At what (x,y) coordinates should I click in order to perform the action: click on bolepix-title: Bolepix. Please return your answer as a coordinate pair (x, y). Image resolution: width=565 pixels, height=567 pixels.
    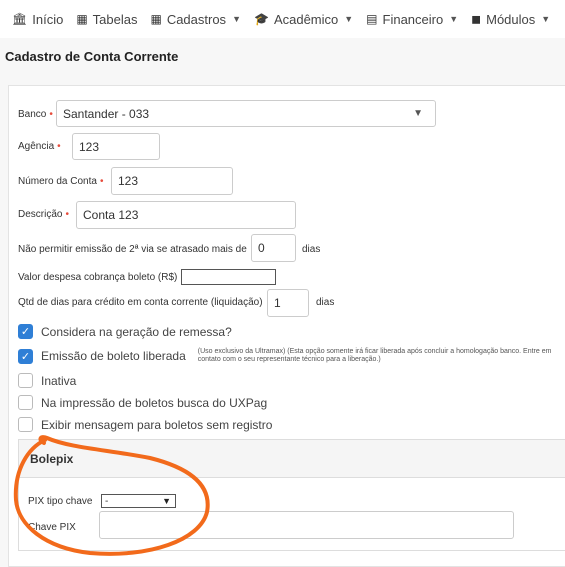
    Looking at the image, I should click on (292, 459).